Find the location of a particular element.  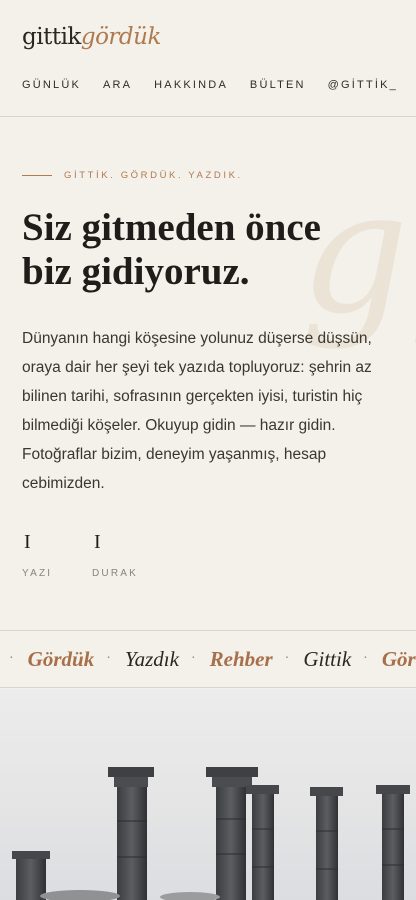

ticker-word: Rehber is located at coordinates (241, 658).